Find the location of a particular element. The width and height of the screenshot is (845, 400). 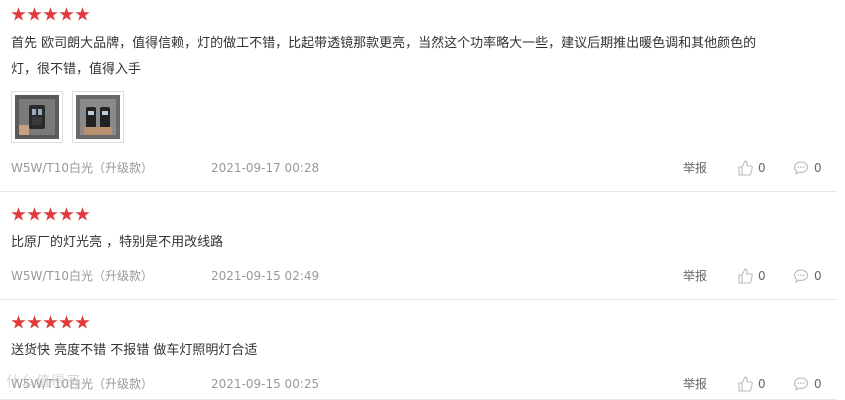

review-text-line: 送货快 亮度不错 不报错 做车灯照明灯合适 is located at coordinates (134, 350).